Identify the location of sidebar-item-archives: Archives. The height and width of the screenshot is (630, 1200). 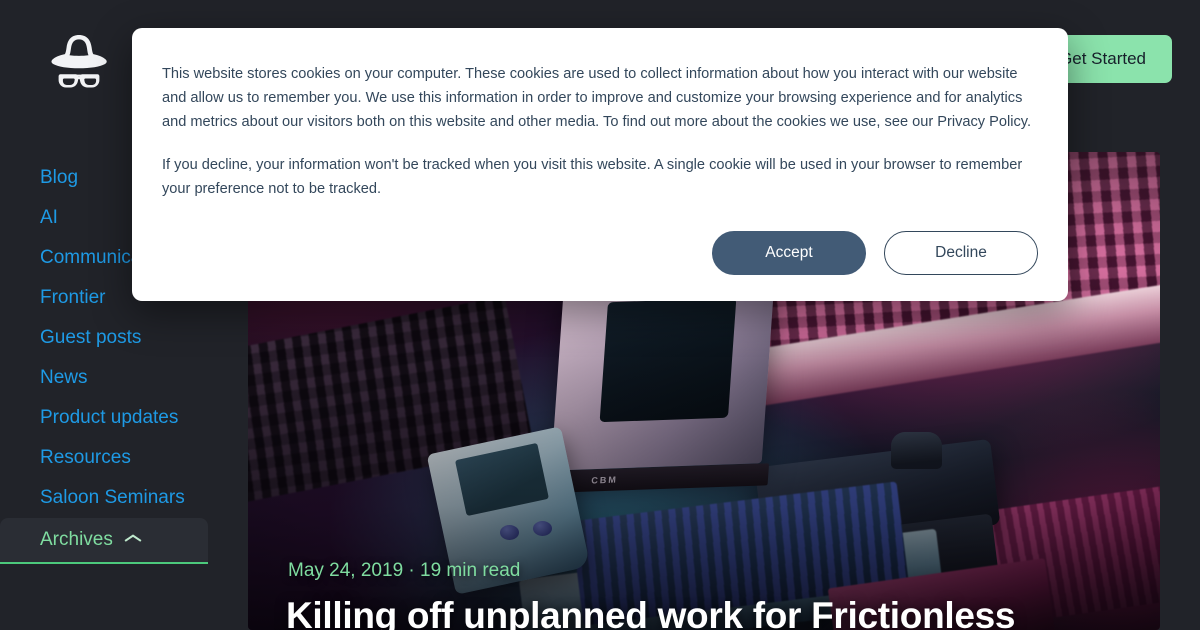
(104, 541).